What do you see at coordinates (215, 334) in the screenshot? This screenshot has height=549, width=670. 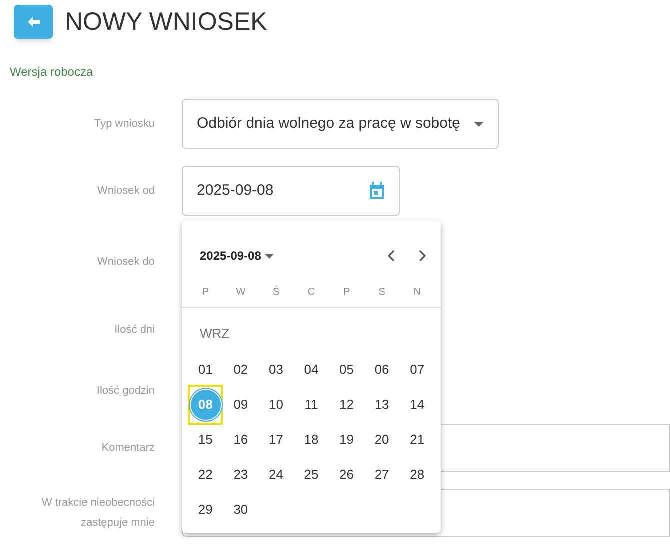 I see `month-label: WRZ` at bounding box center [215, 334].